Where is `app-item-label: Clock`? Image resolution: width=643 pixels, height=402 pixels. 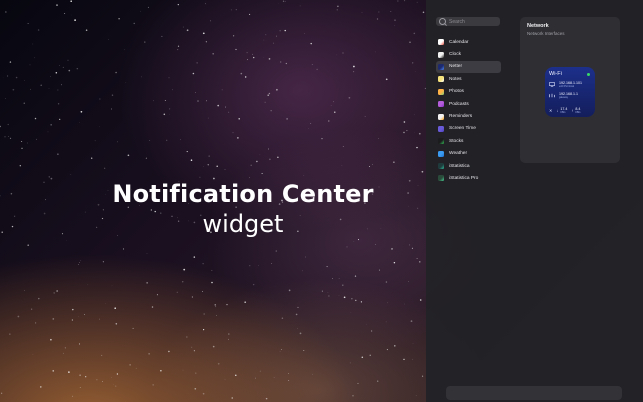 app-item-label: Clock is located at coordinates (455, 55).